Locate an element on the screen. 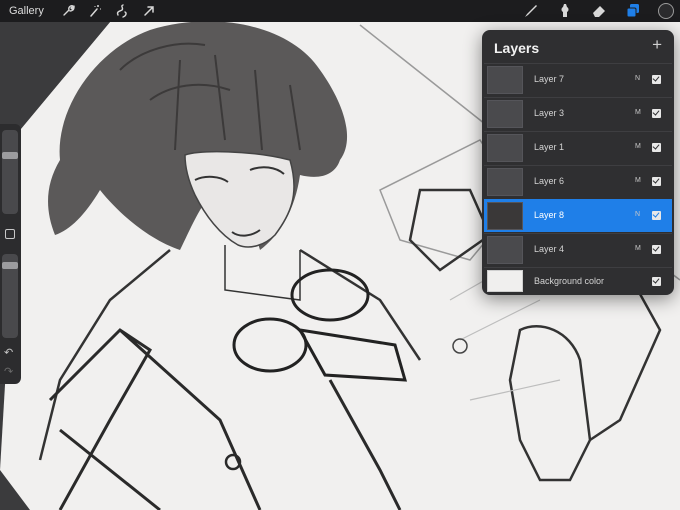 The width and height of the screenshot is (680, 510). layer-name: Layer 4 is located at coordinates (549, 249).